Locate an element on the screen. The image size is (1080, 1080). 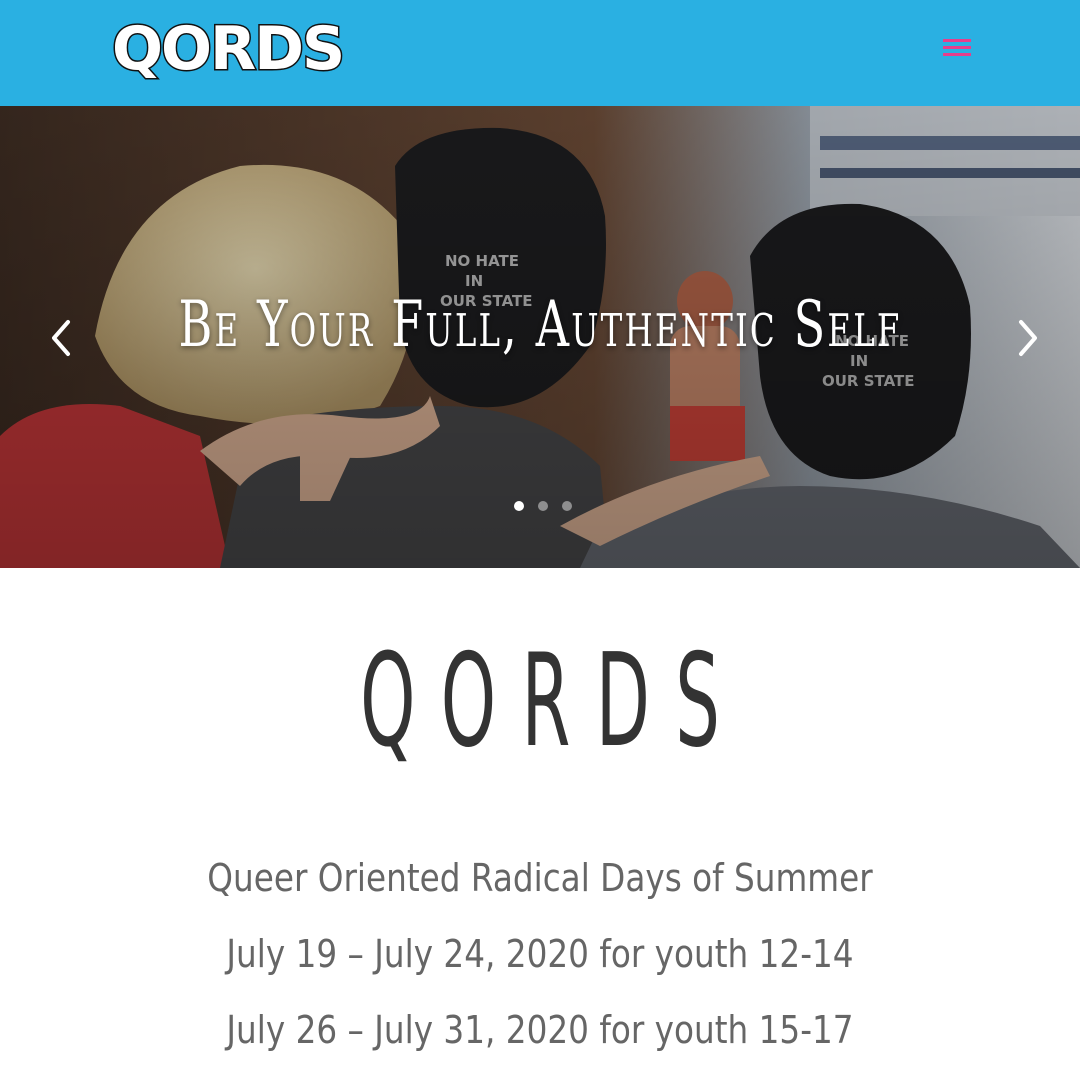
tagline: Queer Oriented Radical Days of Summer is located at coordinates (540, 878).